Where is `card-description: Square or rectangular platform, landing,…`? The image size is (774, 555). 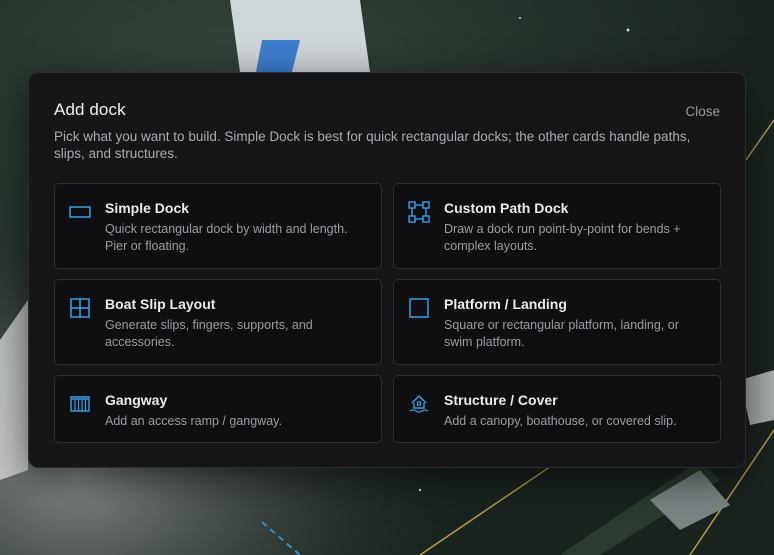 card-description: Square or rectangular platform, landing,… is located at coordinates (561, 333).